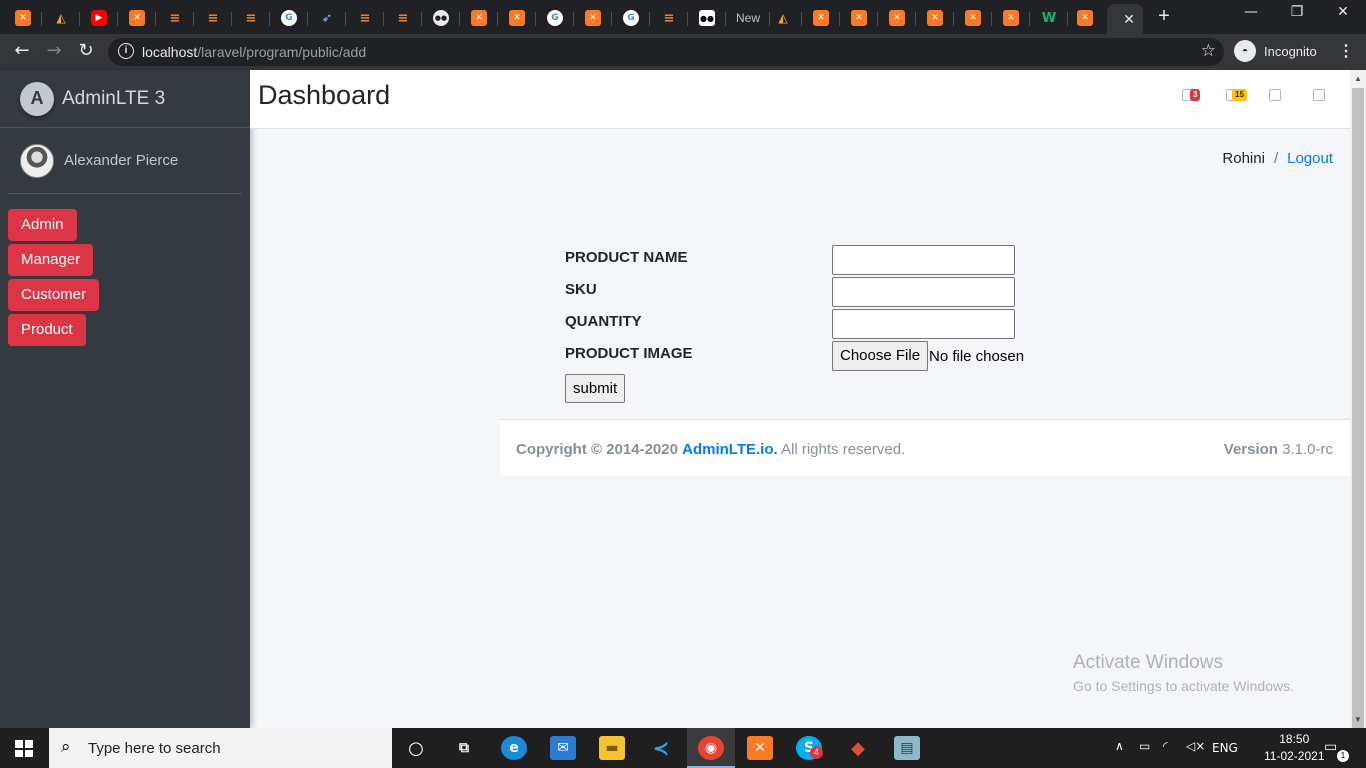 Image resolution: width=1366 pixels, height=768 pixels. What do you see at coordinates (1165, 746) in the screenshot?
I see `wifi-icon: ◜` at bounding box center [1165, 746].